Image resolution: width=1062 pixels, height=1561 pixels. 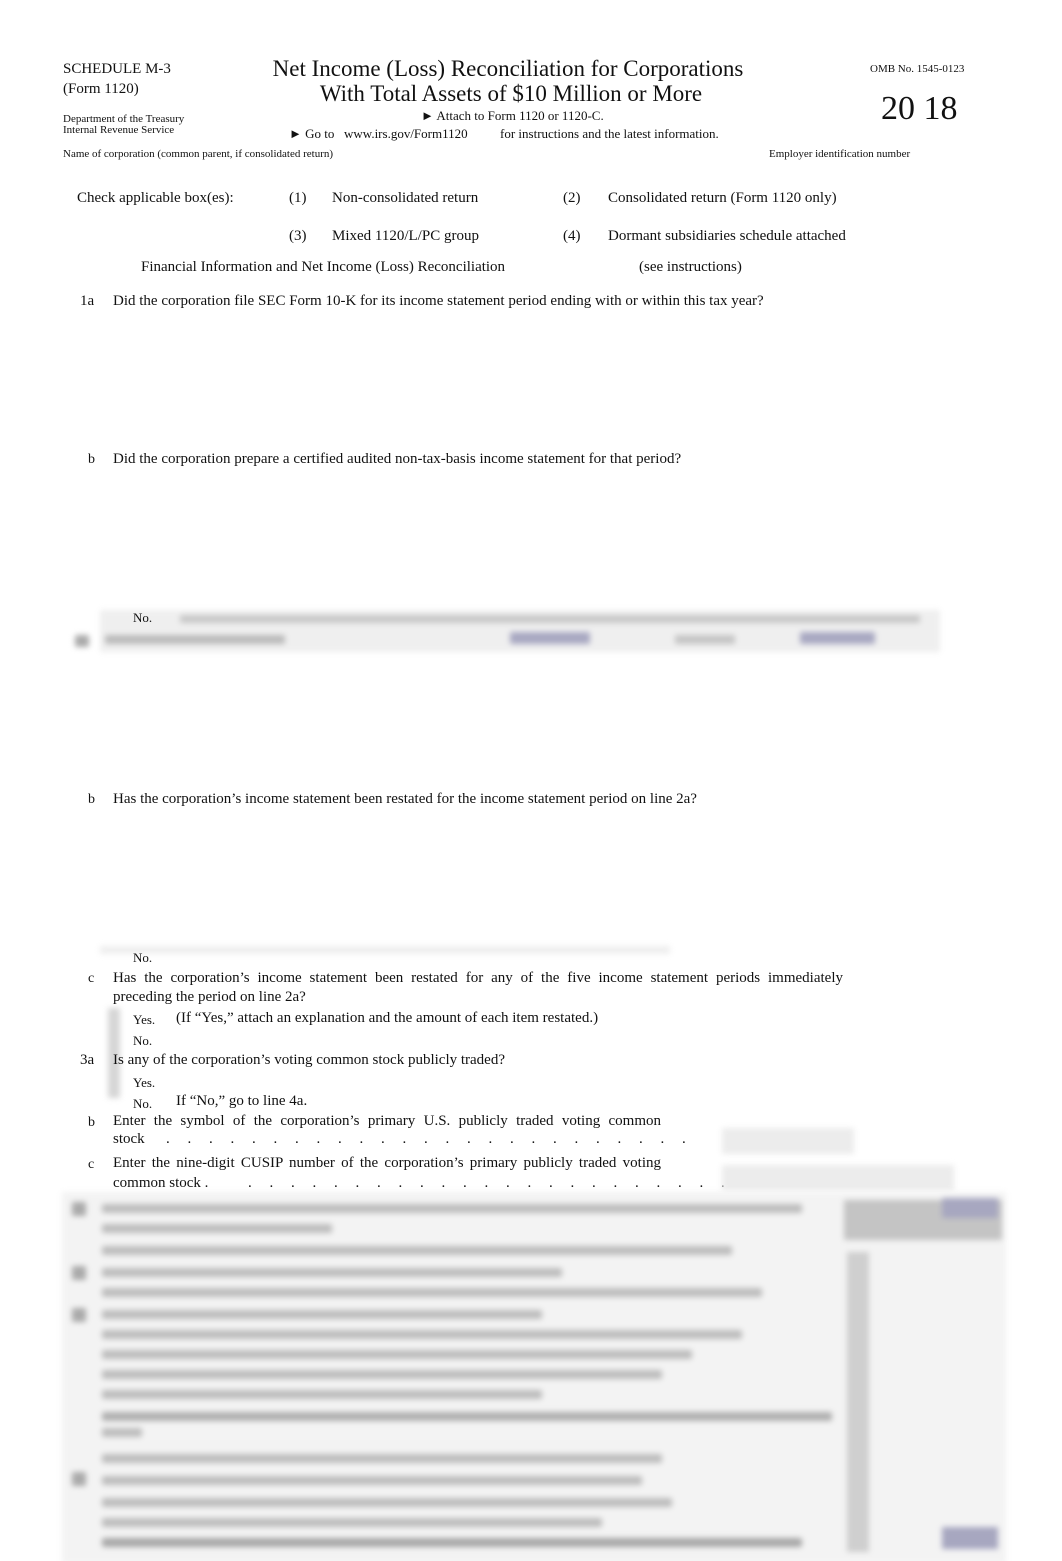 I want to click on line-1a-number: 1a, so click(x=87, y=301).